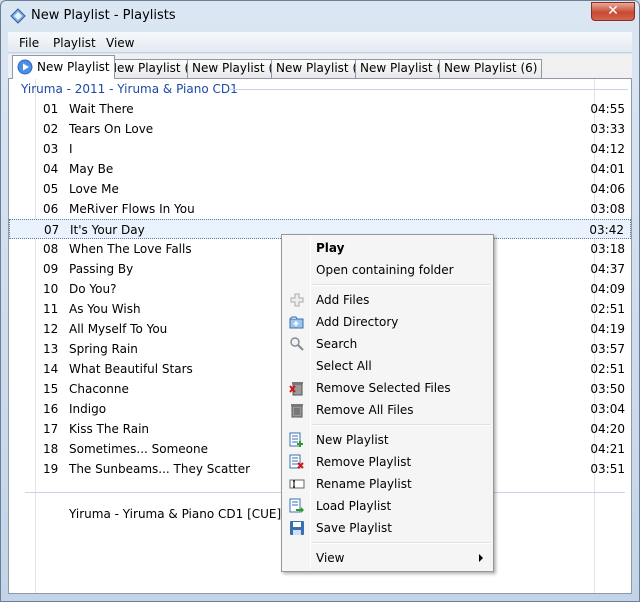 Image resolution: width=640 pixels, height=602 pixels. What do you see at coordinates (51, 369) in the screenshot?
I see `track-number: 14` at bounding box center [51, 369].